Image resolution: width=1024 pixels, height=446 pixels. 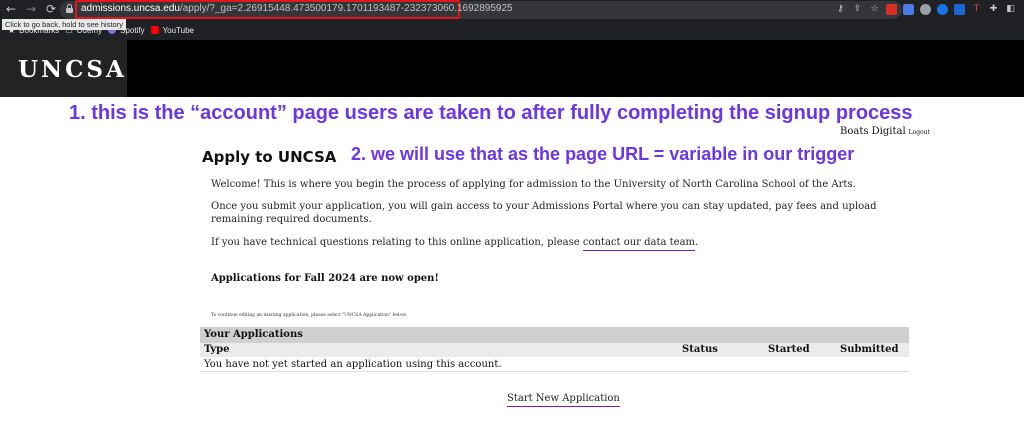 I want to click on star-icon: ☆, so click(x=874, y=9).